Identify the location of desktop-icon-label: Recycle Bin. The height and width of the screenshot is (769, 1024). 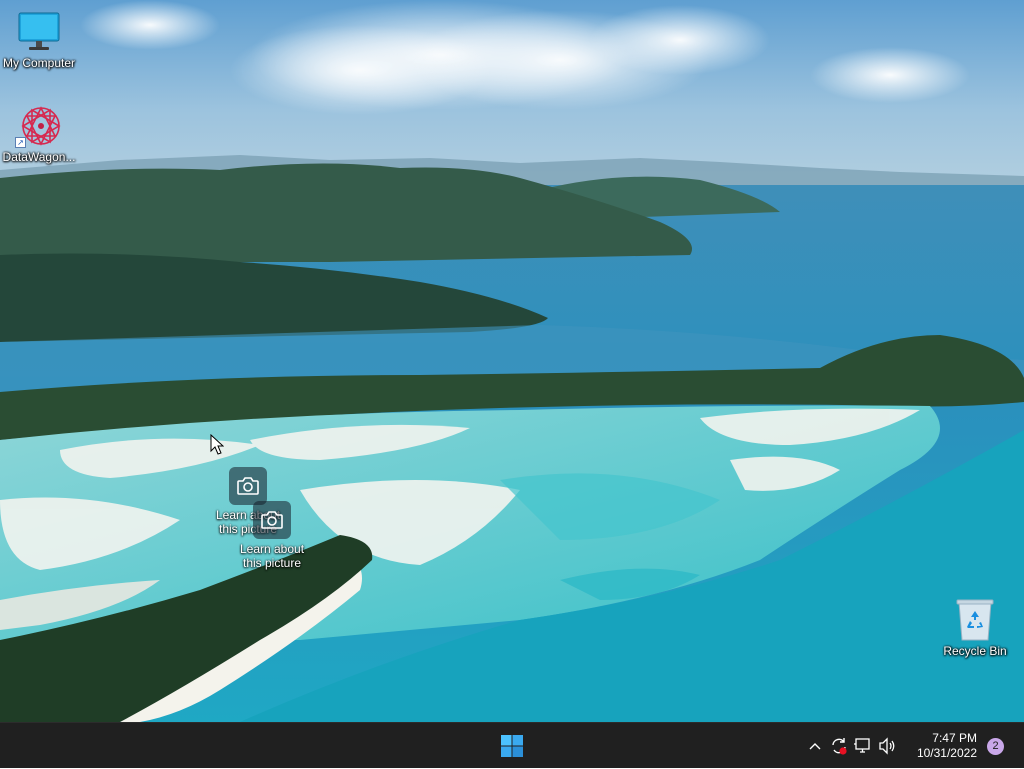
(975, 651).